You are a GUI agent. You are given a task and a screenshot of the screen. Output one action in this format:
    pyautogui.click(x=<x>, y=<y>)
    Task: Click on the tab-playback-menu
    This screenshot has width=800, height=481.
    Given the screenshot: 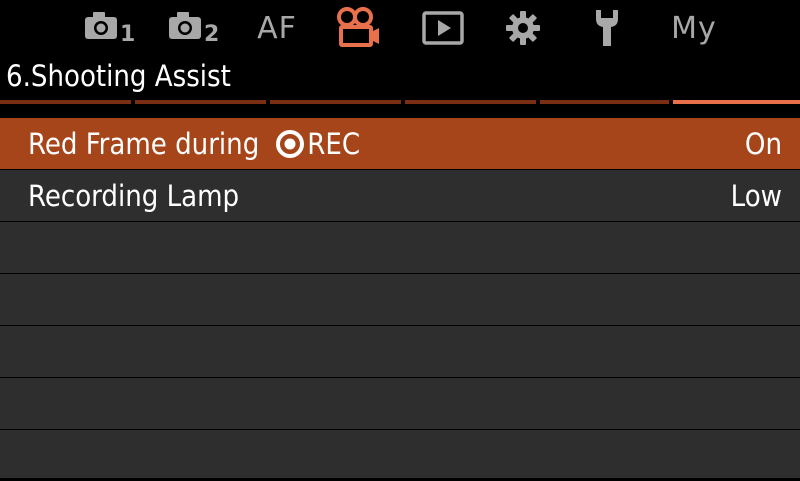 What is the action you would take?
    pyautogui.click(x=443, y=28)
    